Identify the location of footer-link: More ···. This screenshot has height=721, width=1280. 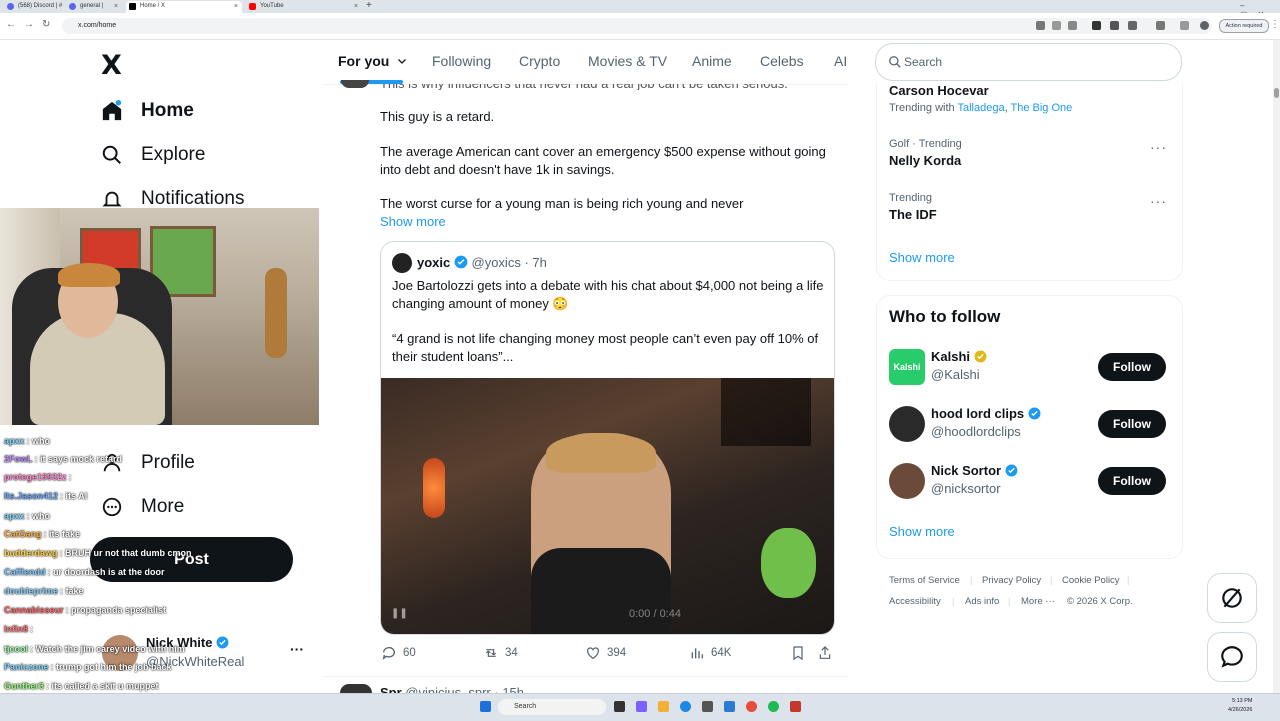
(1038, 601).